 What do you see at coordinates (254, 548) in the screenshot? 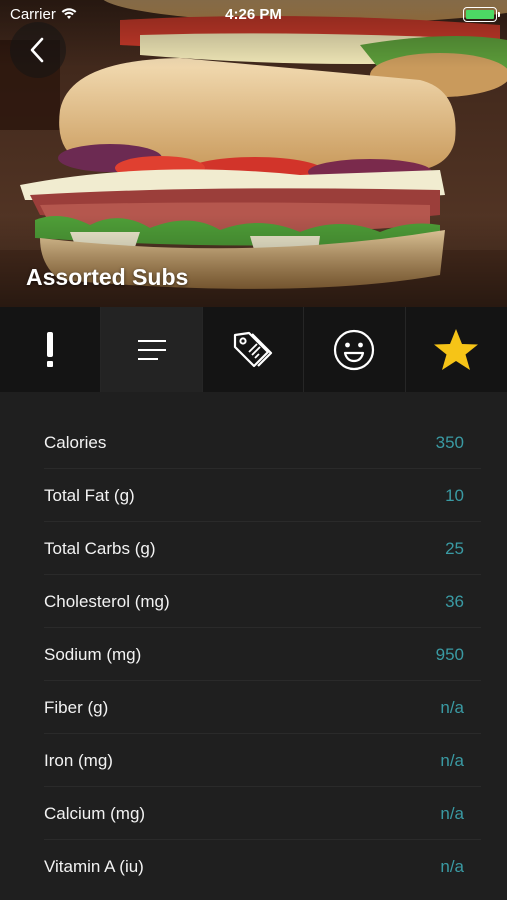
I see `nutrition-row: Total Carbs (g) 25` at bounding box center [254, 548].